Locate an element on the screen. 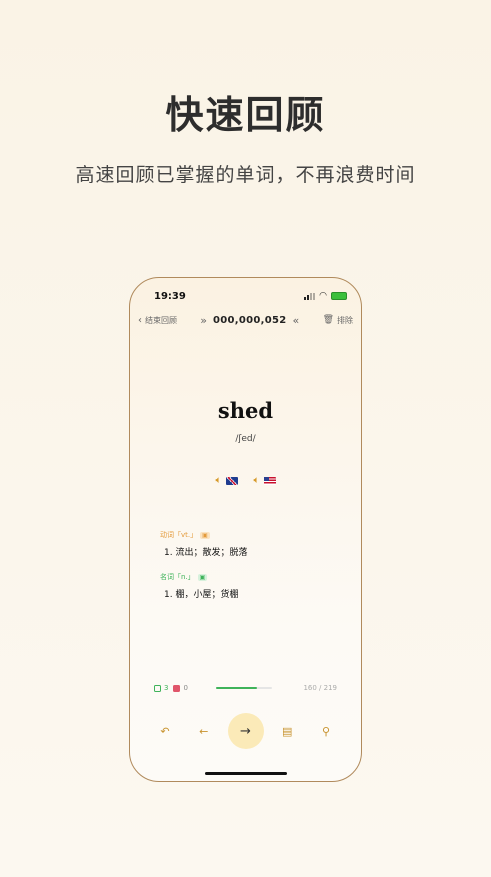 Image resolution: width=491 pixels, height=877 pixels. wrong-count: 0 is located at coordinates (180, 688).